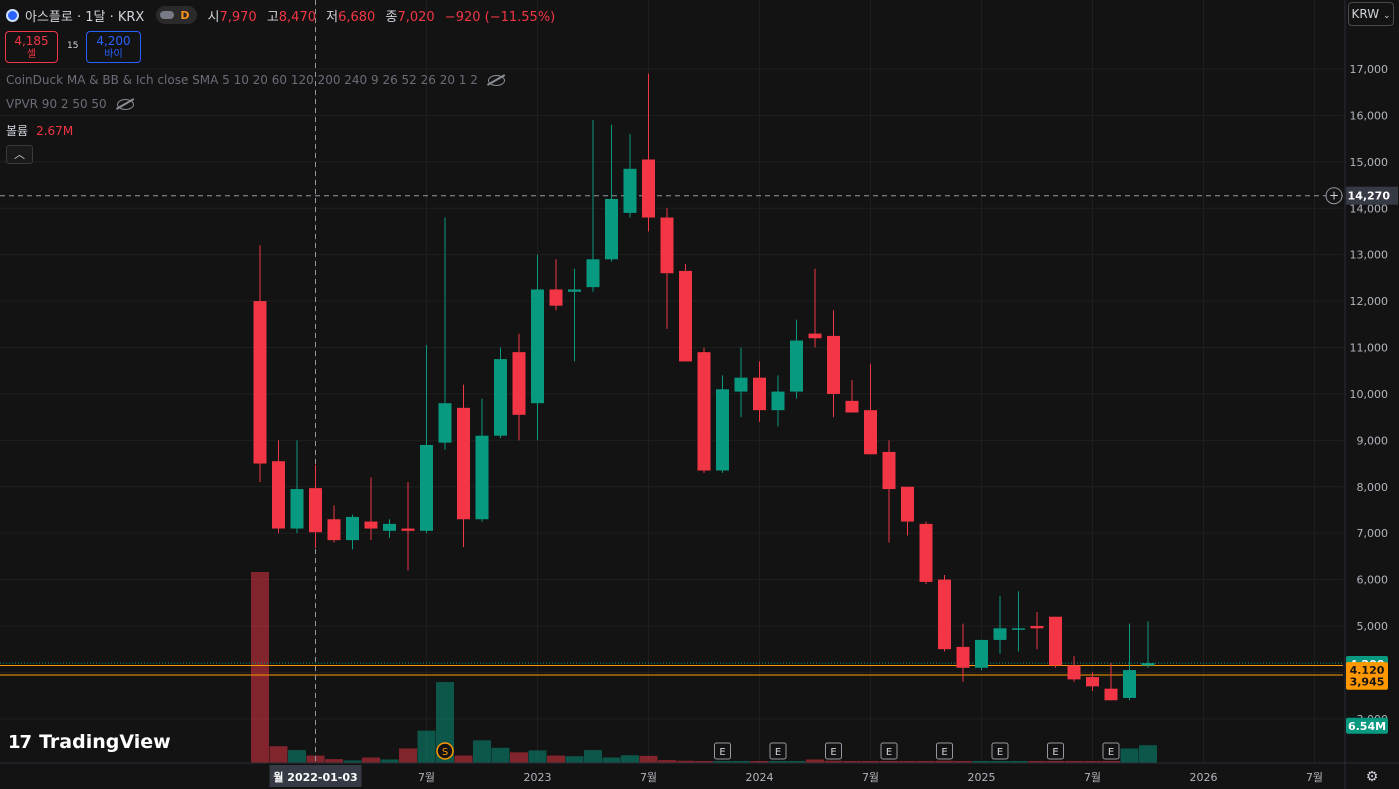 Image resolution: width=1399 pixels, height=789 pixels. Describe the element at coordinates (1365, 14) in the screenshot. I see `currency-label: KRW` at that location.